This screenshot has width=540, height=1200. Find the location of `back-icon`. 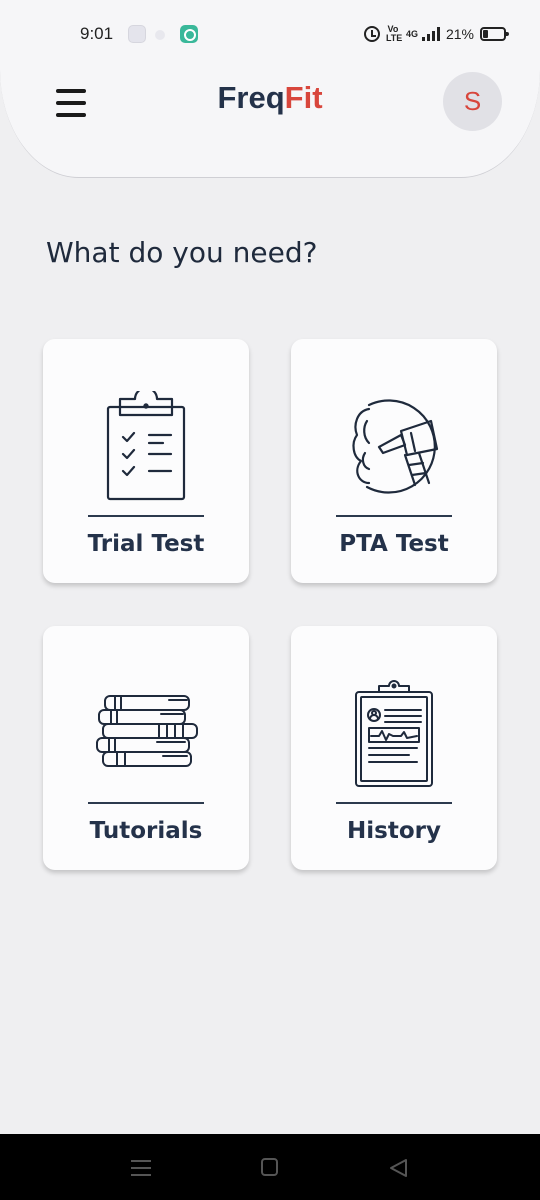

back-icon is located at coordinates (398, 1168).